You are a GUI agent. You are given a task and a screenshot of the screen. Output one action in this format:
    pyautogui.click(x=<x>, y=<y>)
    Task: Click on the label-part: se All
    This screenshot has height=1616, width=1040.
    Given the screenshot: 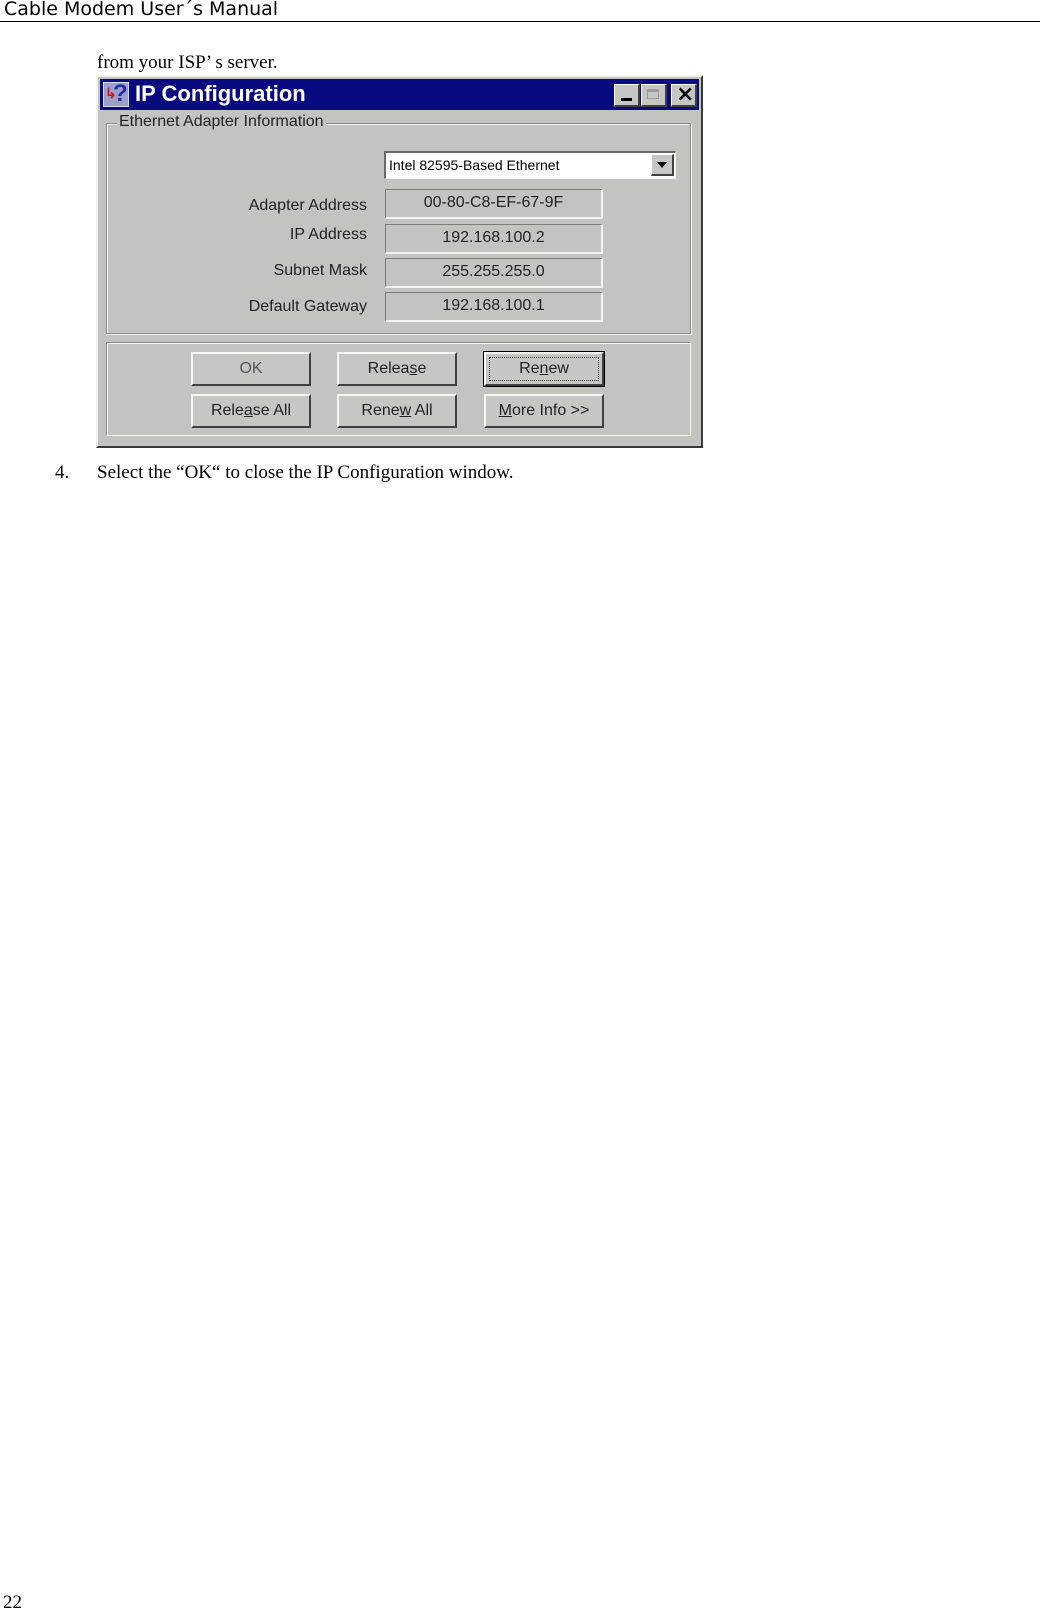 What is the action you would take?
    pyautogui.click(x=272, y=410)
    